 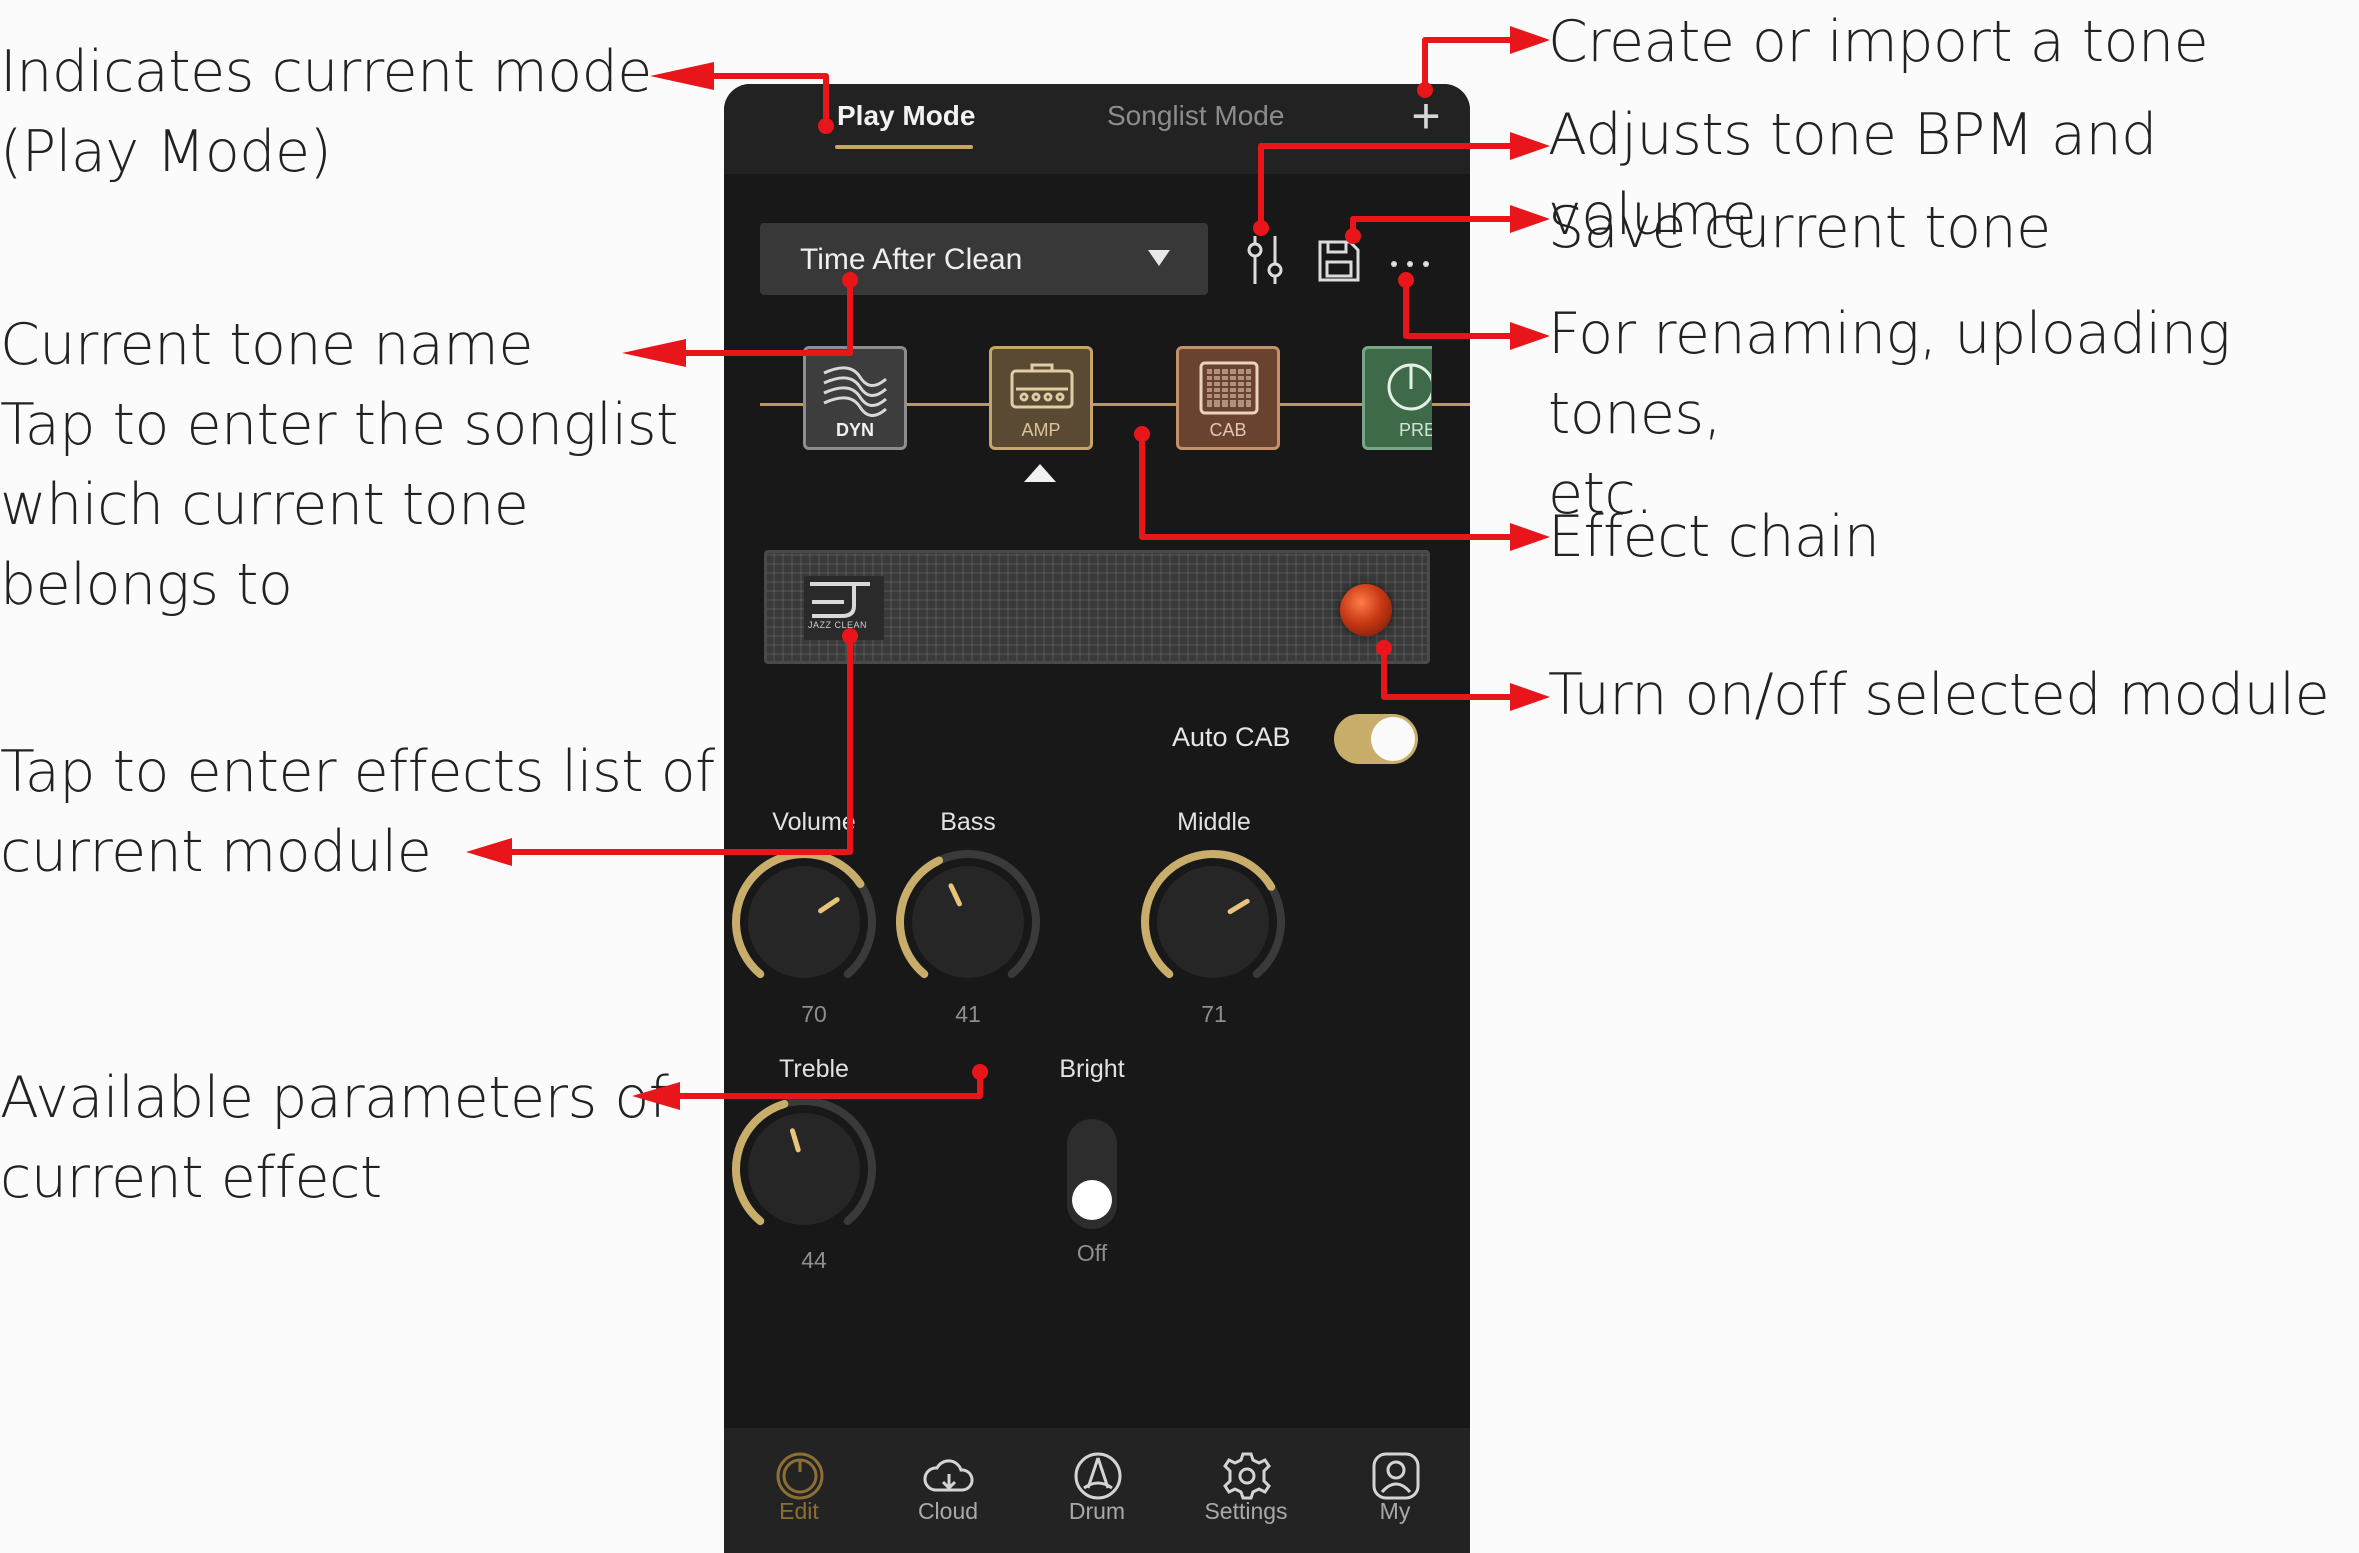 What do you see at coordinates (840, 600) in the screenshot?
I see `jazz-clean-logo-icon` at bounding box center [840, 600].